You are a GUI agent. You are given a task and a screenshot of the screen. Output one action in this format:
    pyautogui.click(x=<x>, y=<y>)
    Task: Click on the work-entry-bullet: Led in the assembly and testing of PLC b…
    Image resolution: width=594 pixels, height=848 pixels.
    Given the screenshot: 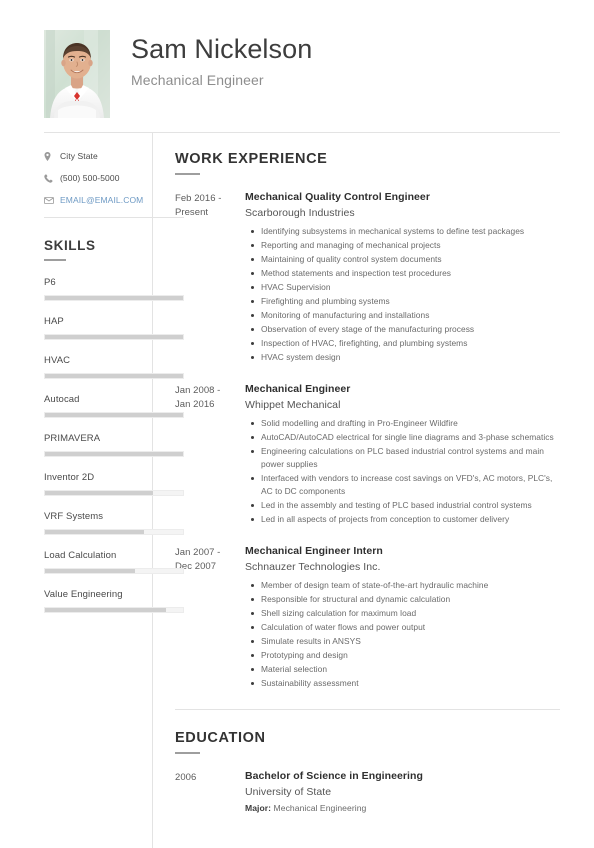 What is the action you would take?
    pyautogui.click(x=405, y=505)
    